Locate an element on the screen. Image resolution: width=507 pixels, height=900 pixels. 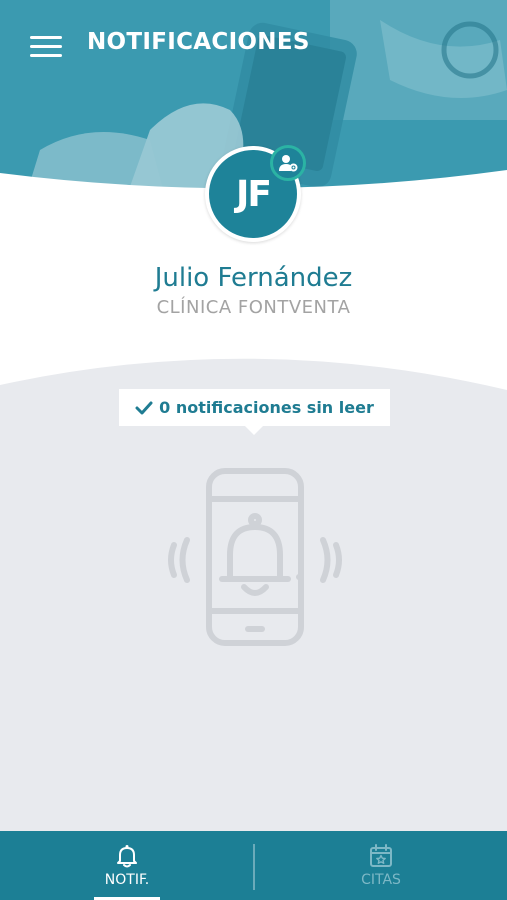
nav-divider is located at coordinates (254, 867).